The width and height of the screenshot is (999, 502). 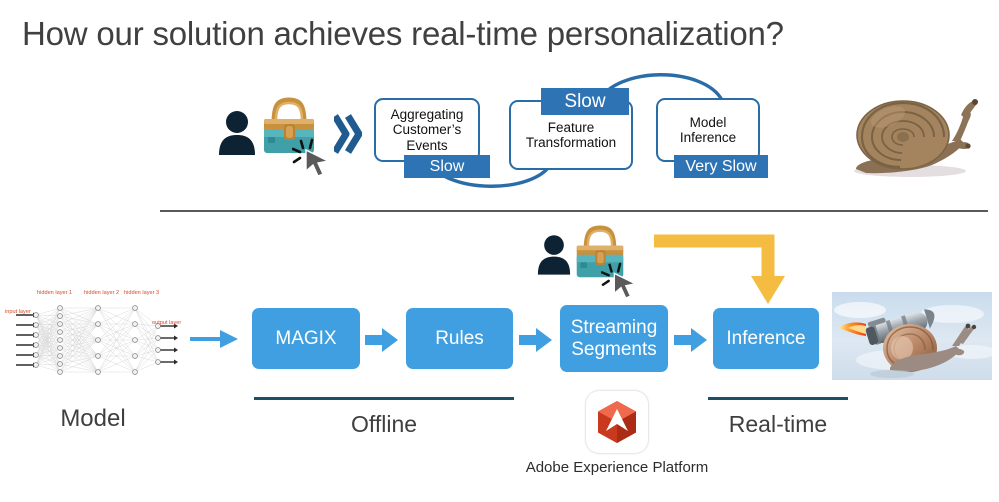 I want to click on pipeline-step-label: MAGIX, so click(x=306, y=338).